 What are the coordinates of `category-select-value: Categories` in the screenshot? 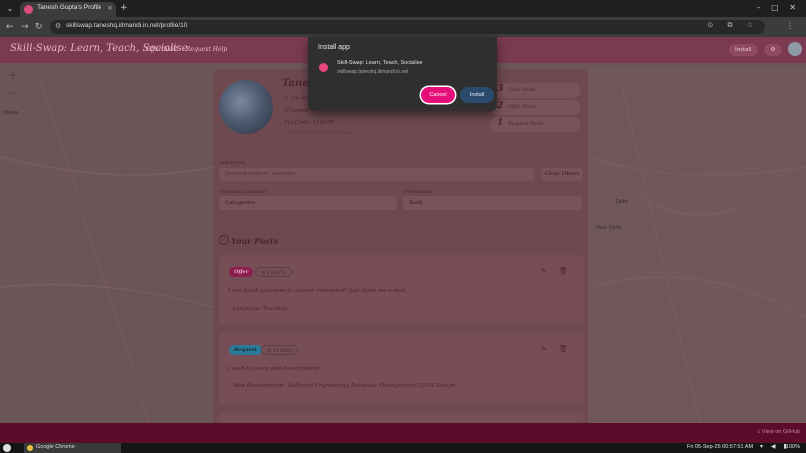 It's located at (240, 203).